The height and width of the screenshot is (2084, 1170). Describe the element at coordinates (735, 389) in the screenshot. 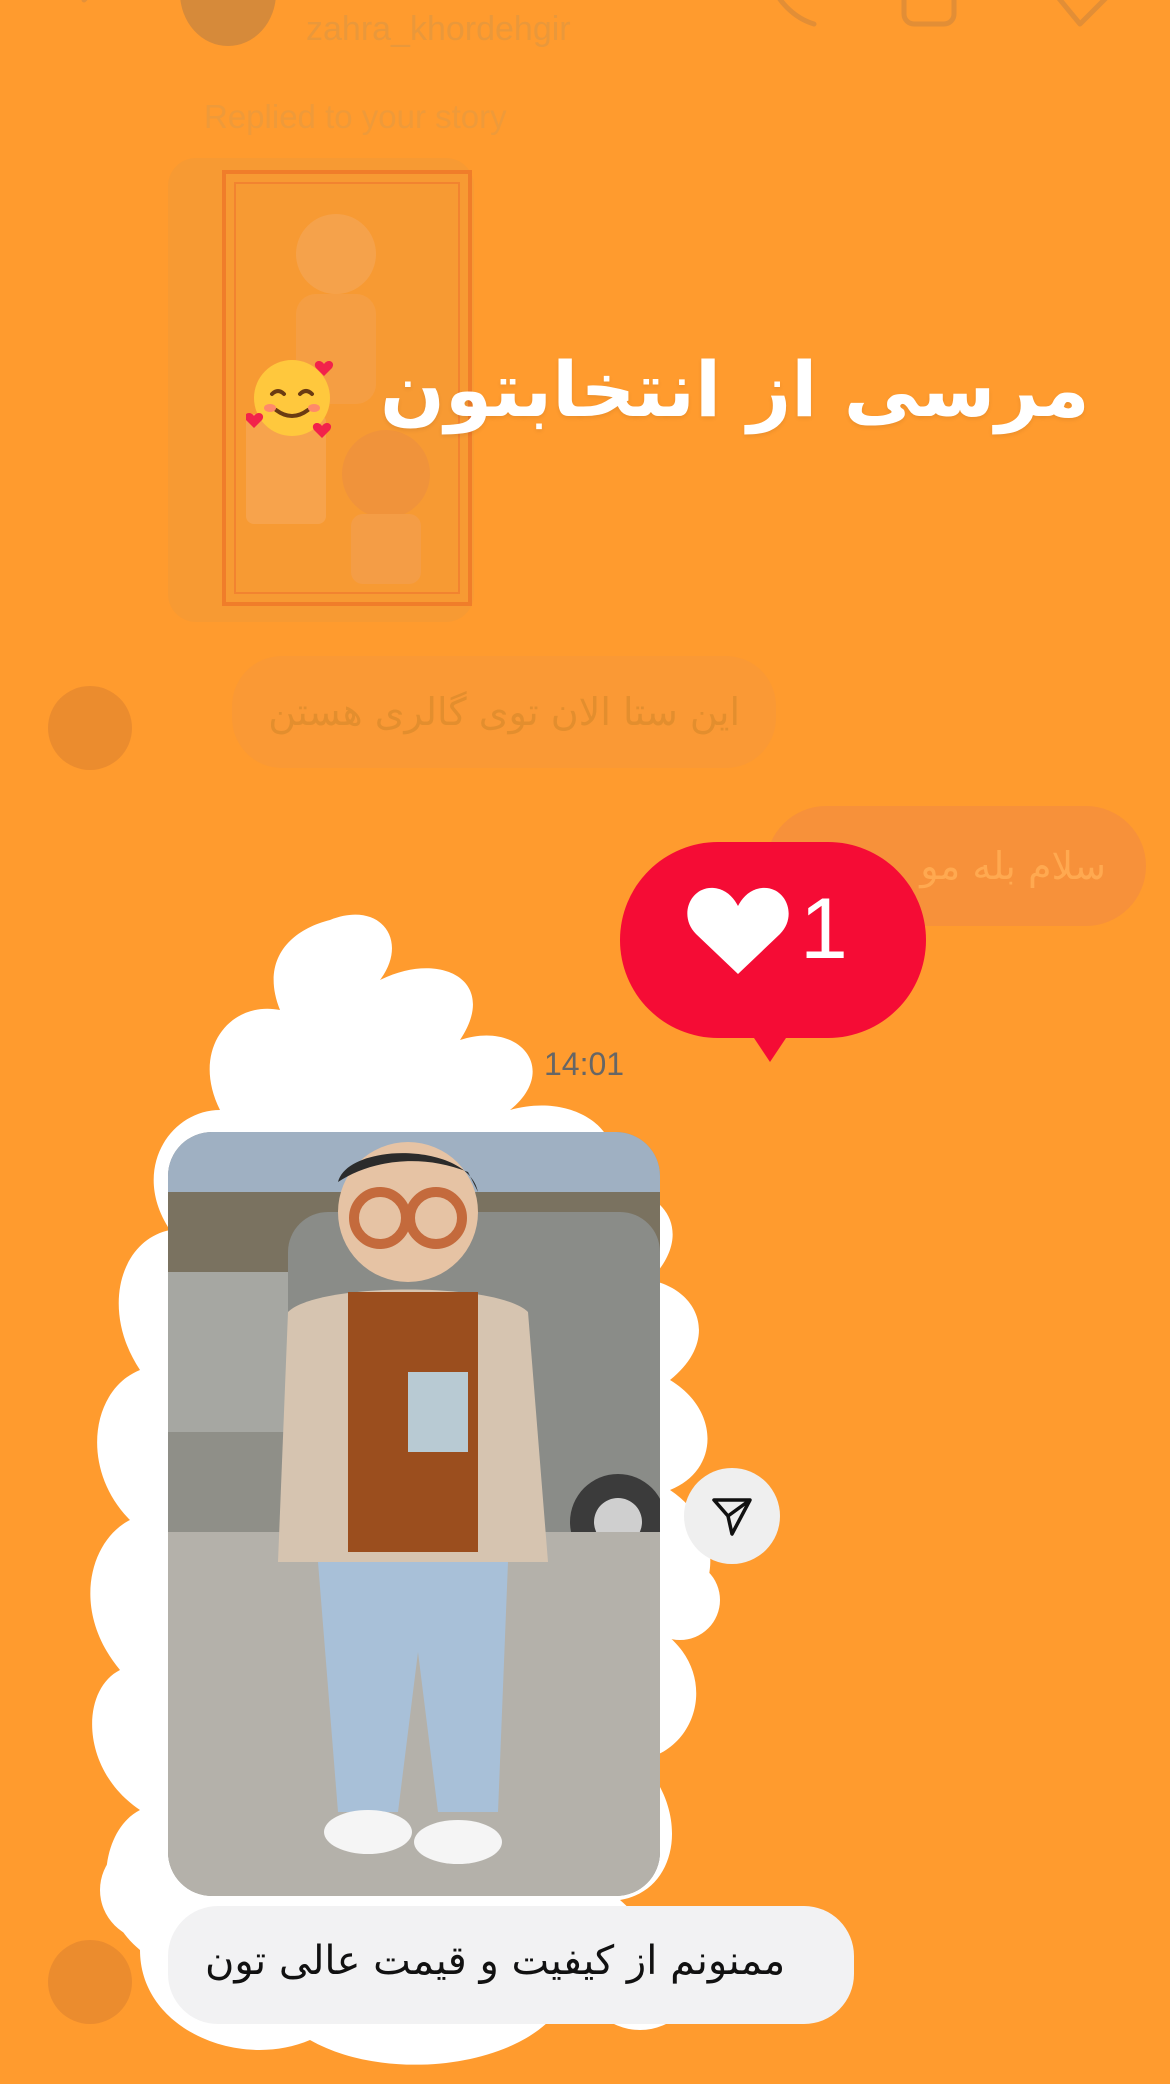

I see `story-overlay-text: مرسی از انتخابتون` at that location.